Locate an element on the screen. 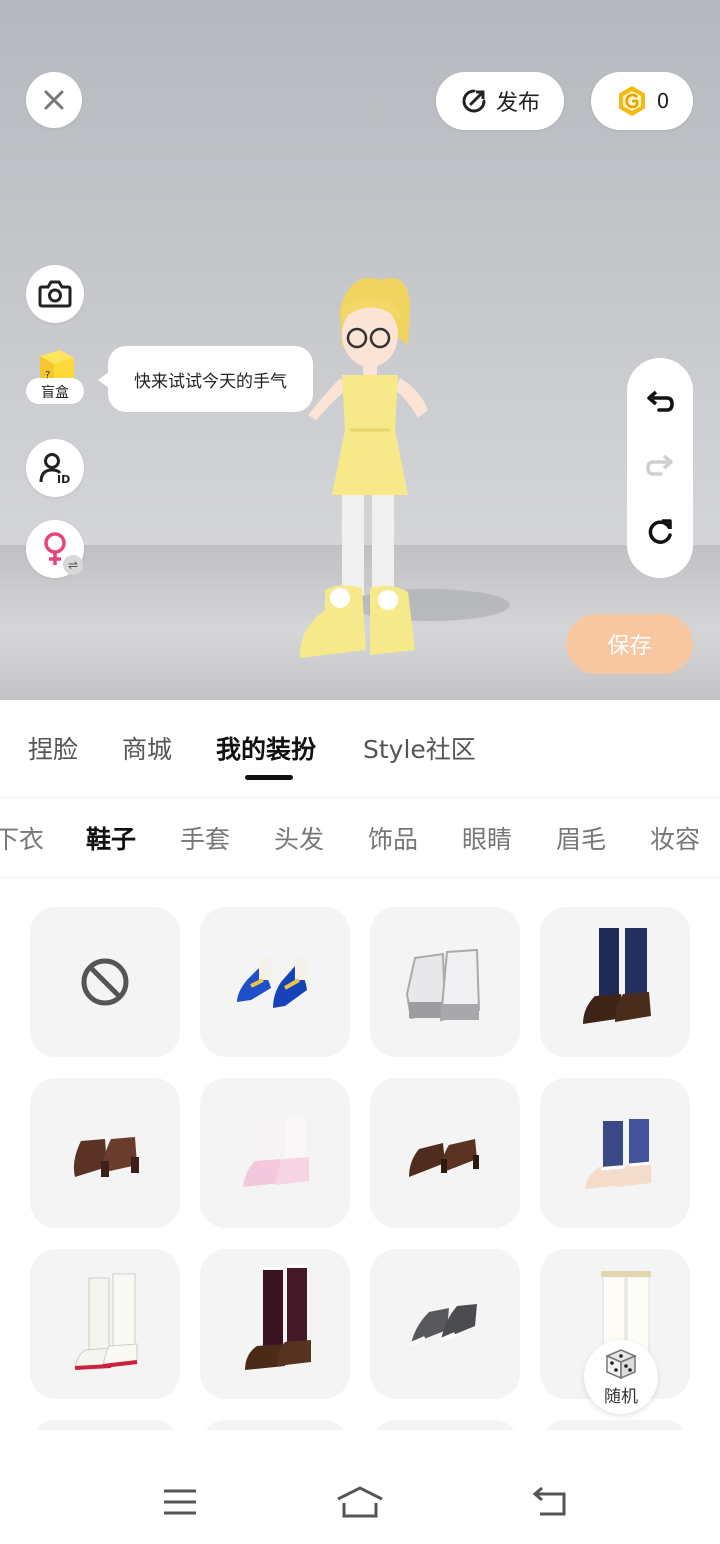 Image resolution: width=720 pixels, height=1544 pixels. menu-icon is located at coordinates (180, 1502).